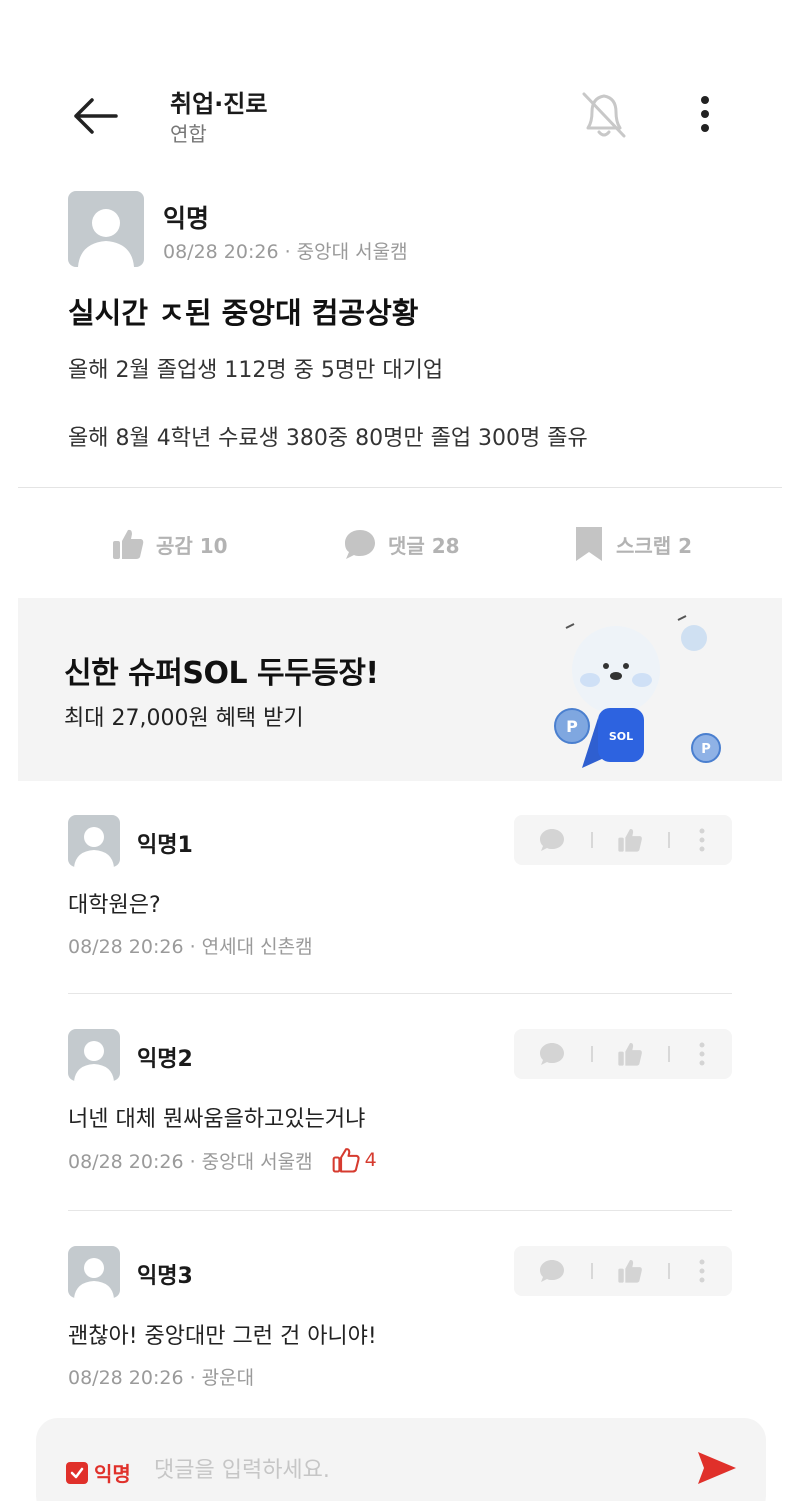 This screenshot has height=1501, width=800. I want to click on send-icon, so click(717, 1468).